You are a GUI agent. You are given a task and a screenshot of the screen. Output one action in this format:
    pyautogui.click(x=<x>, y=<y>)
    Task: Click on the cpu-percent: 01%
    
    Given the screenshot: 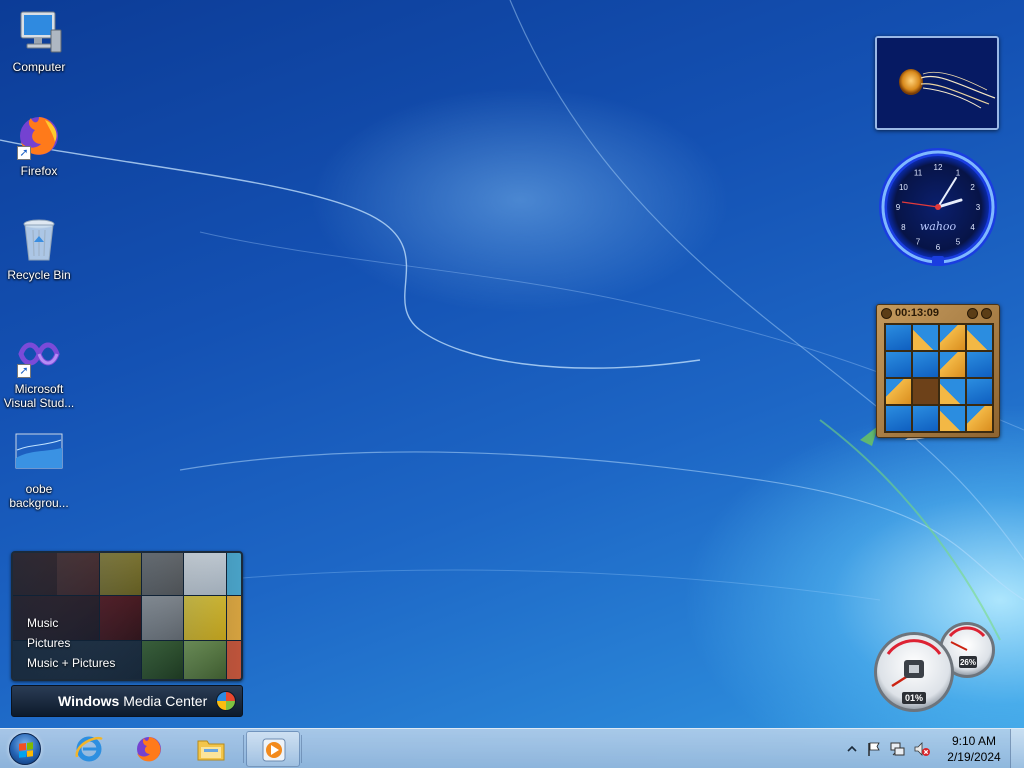 What is the action you would take?
    pyautogui.click(x=914, y=698)
    